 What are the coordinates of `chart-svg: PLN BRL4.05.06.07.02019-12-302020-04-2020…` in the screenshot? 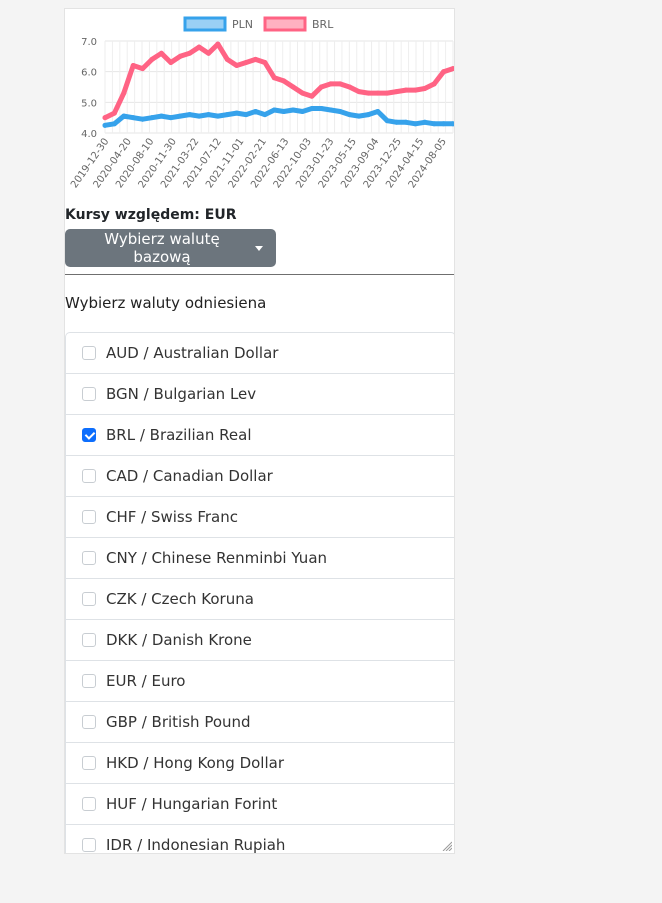 It's located at (261, 103).